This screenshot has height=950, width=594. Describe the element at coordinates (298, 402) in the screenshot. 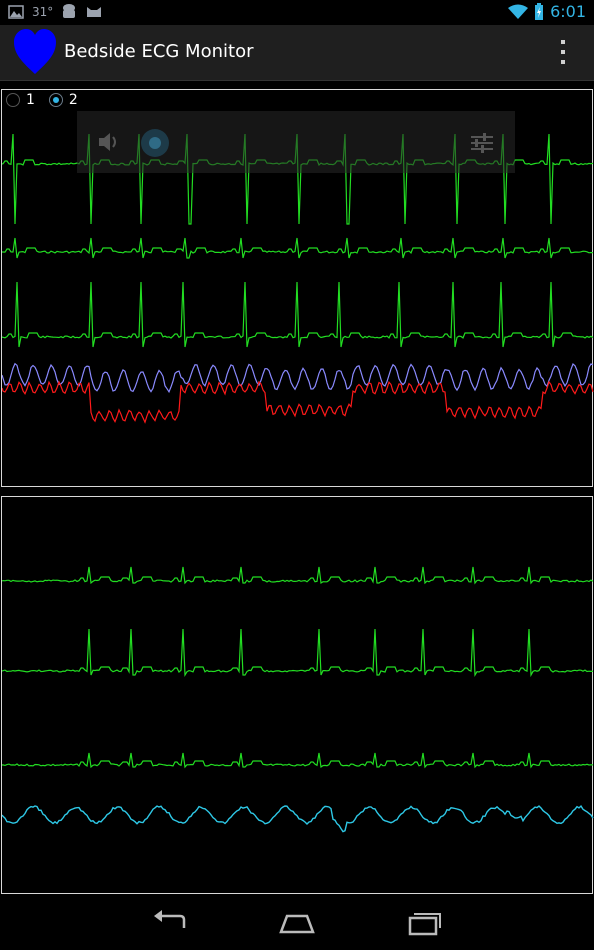

I see `trace-signal-red` at that location.